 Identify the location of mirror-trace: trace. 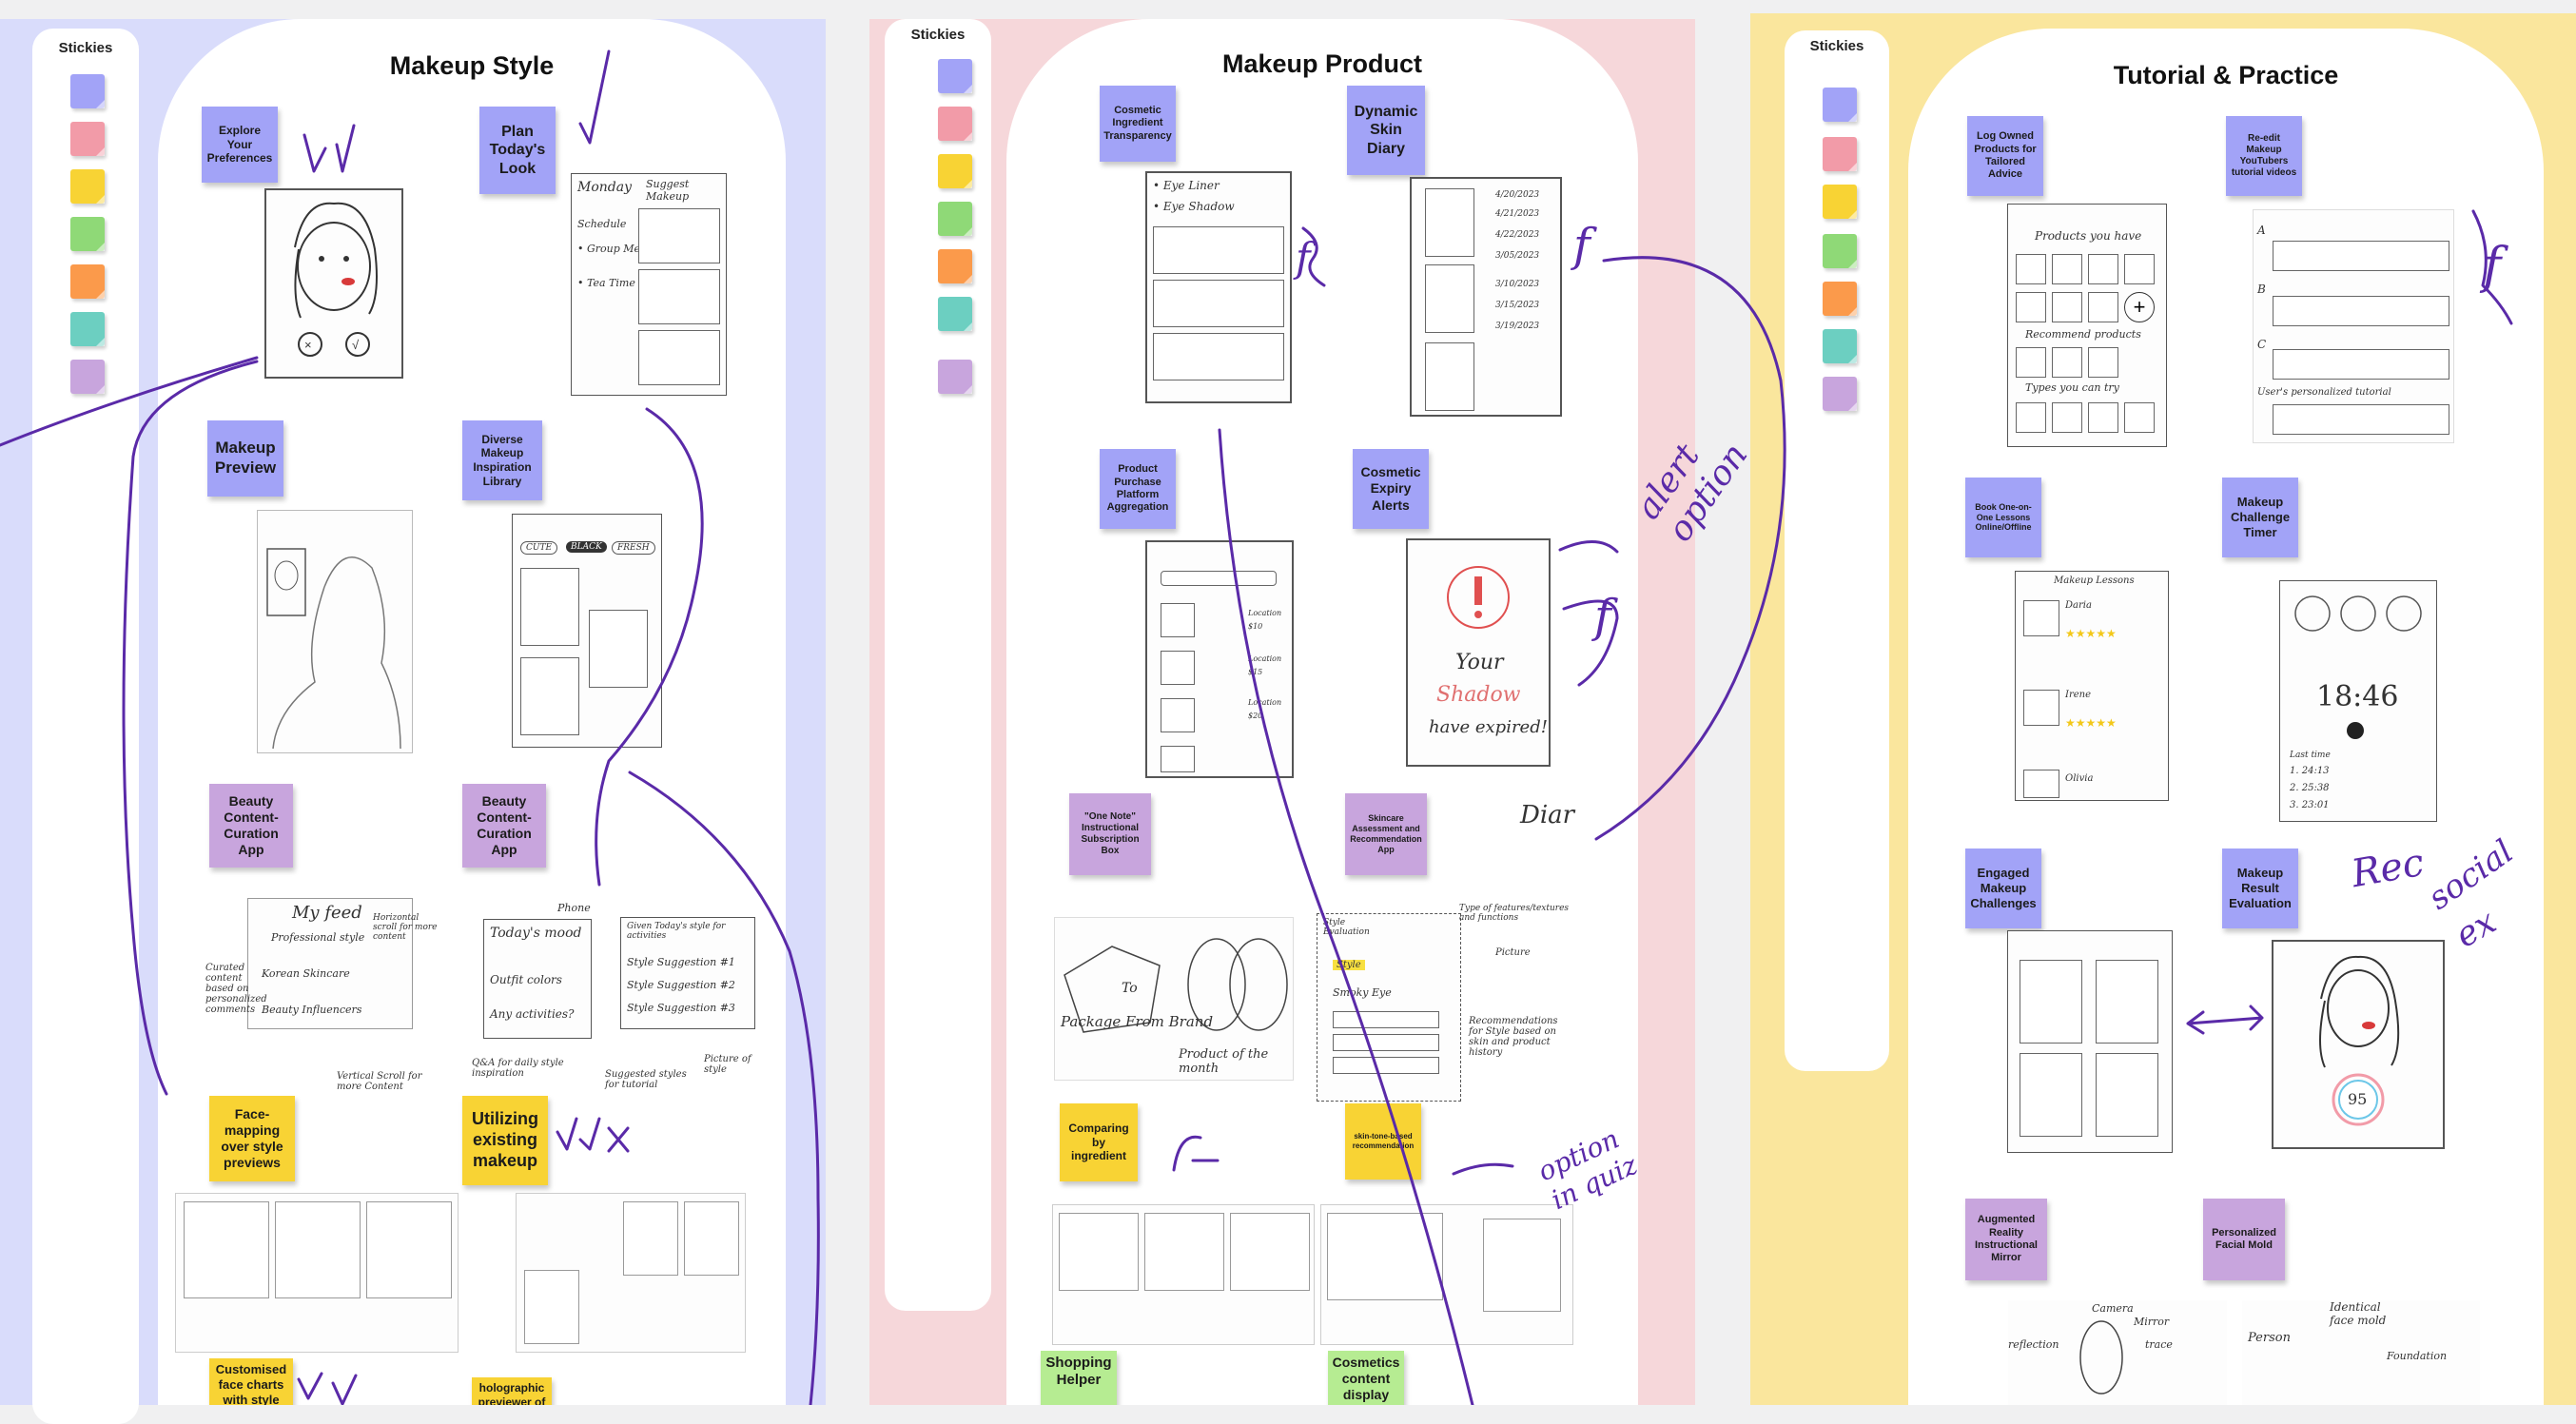
(2159, 1344).